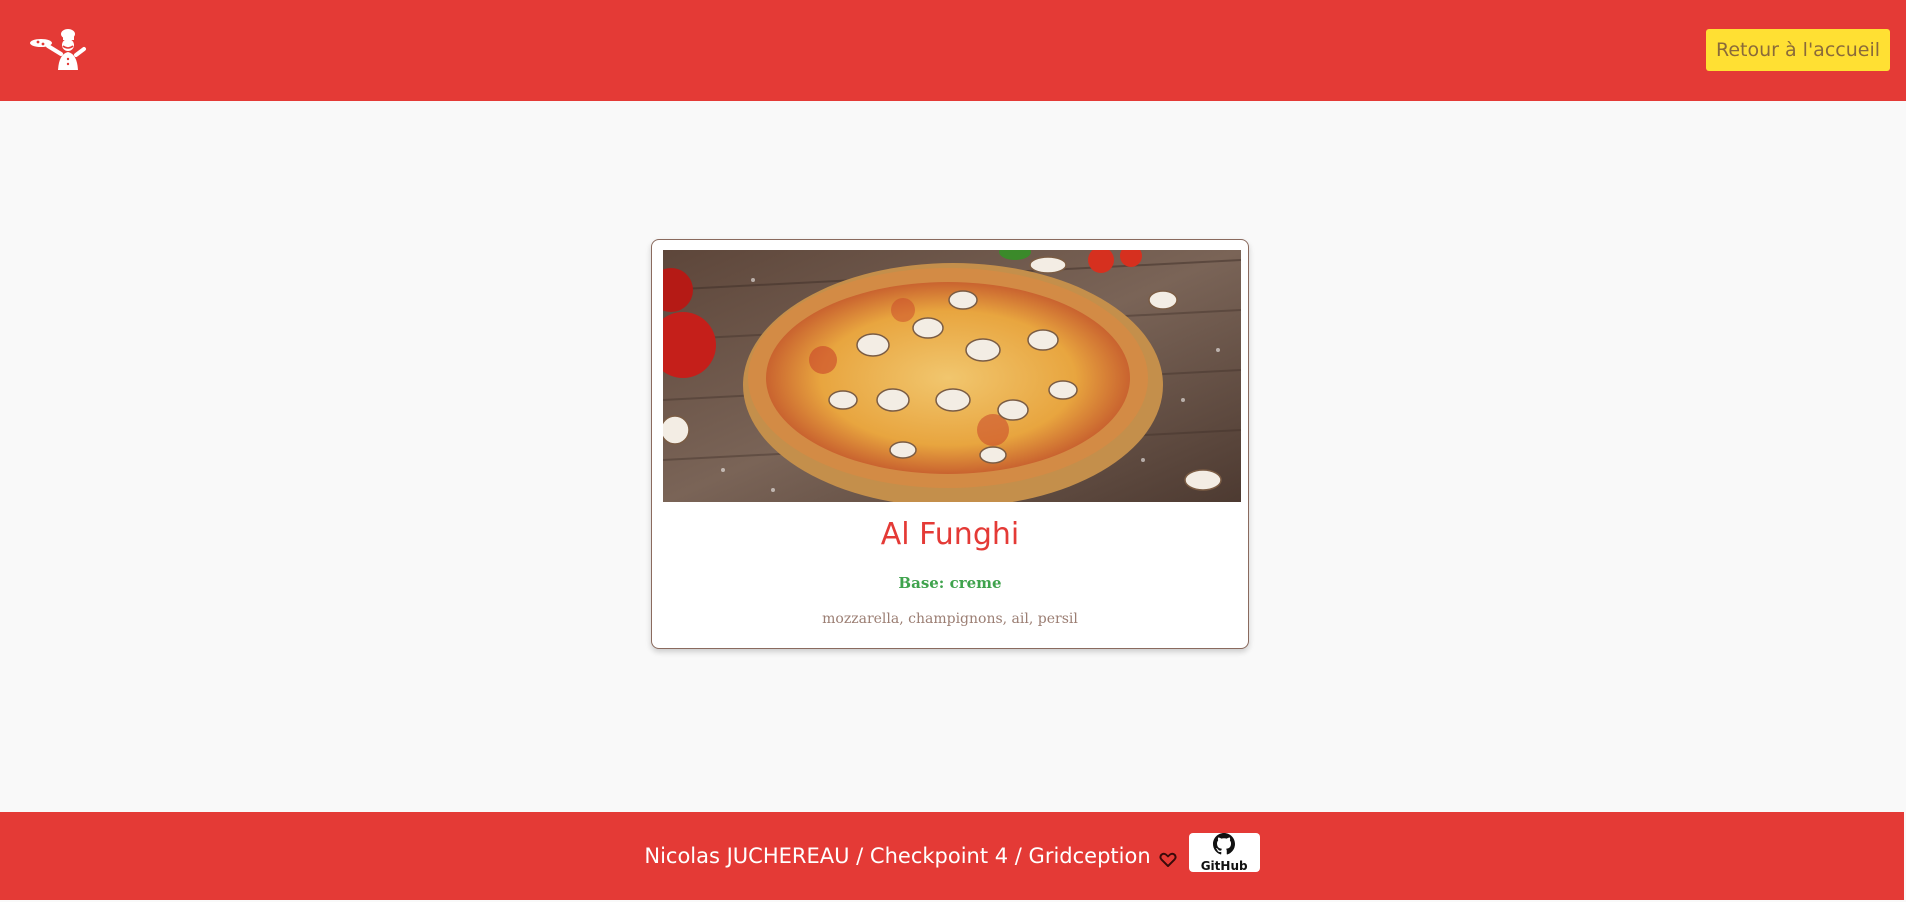 The image size is (1906, 902). Describe the element at coordinates (1224, 865) in the screenshot. I see `github-label: GitHub` at that location.